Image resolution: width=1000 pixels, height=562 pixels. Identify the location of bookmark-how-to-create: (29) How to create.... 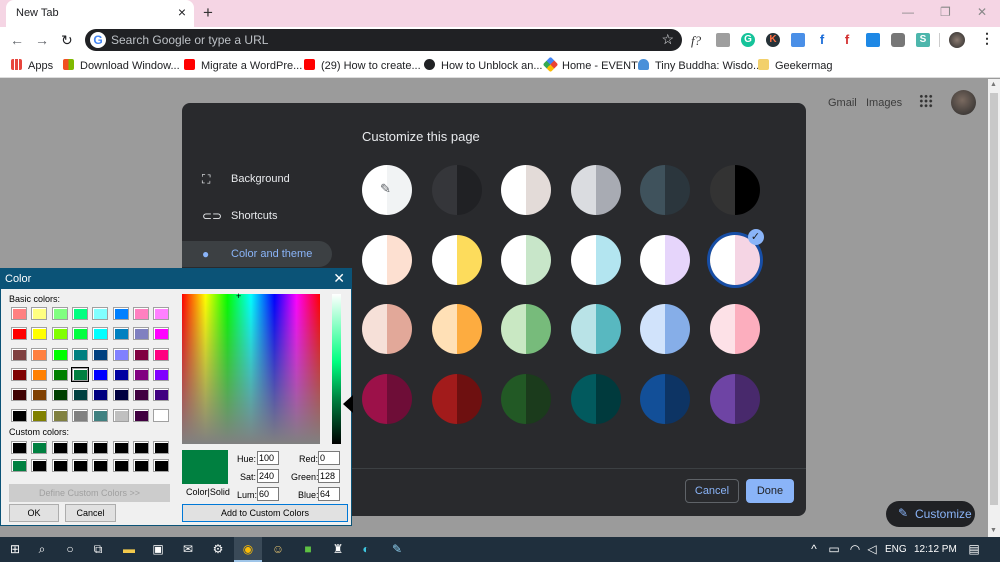
(362, 65).